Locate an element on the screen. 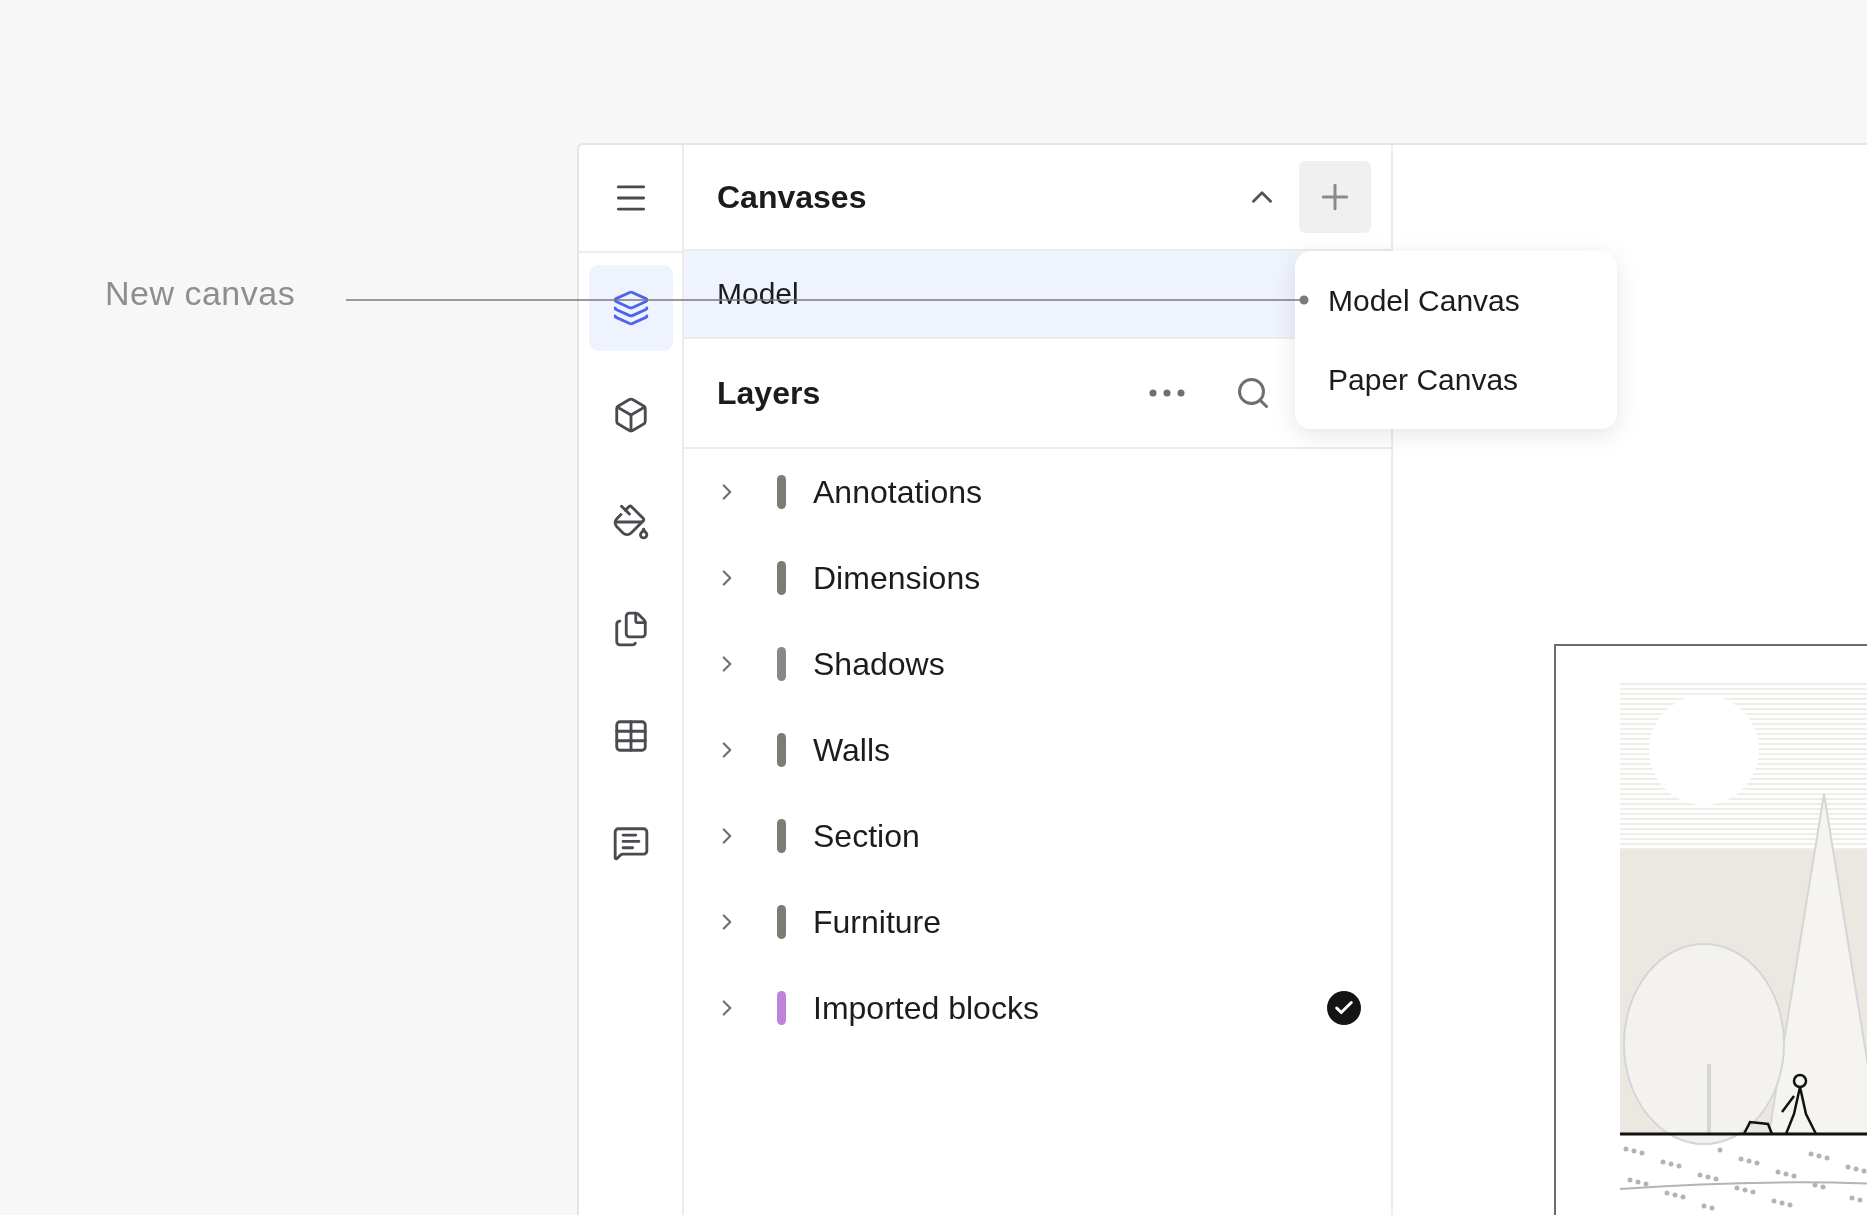 Image resolution: width=1867 pixels, height=1215 pixels. layers-tool-button is located at coordinates (630, 308).